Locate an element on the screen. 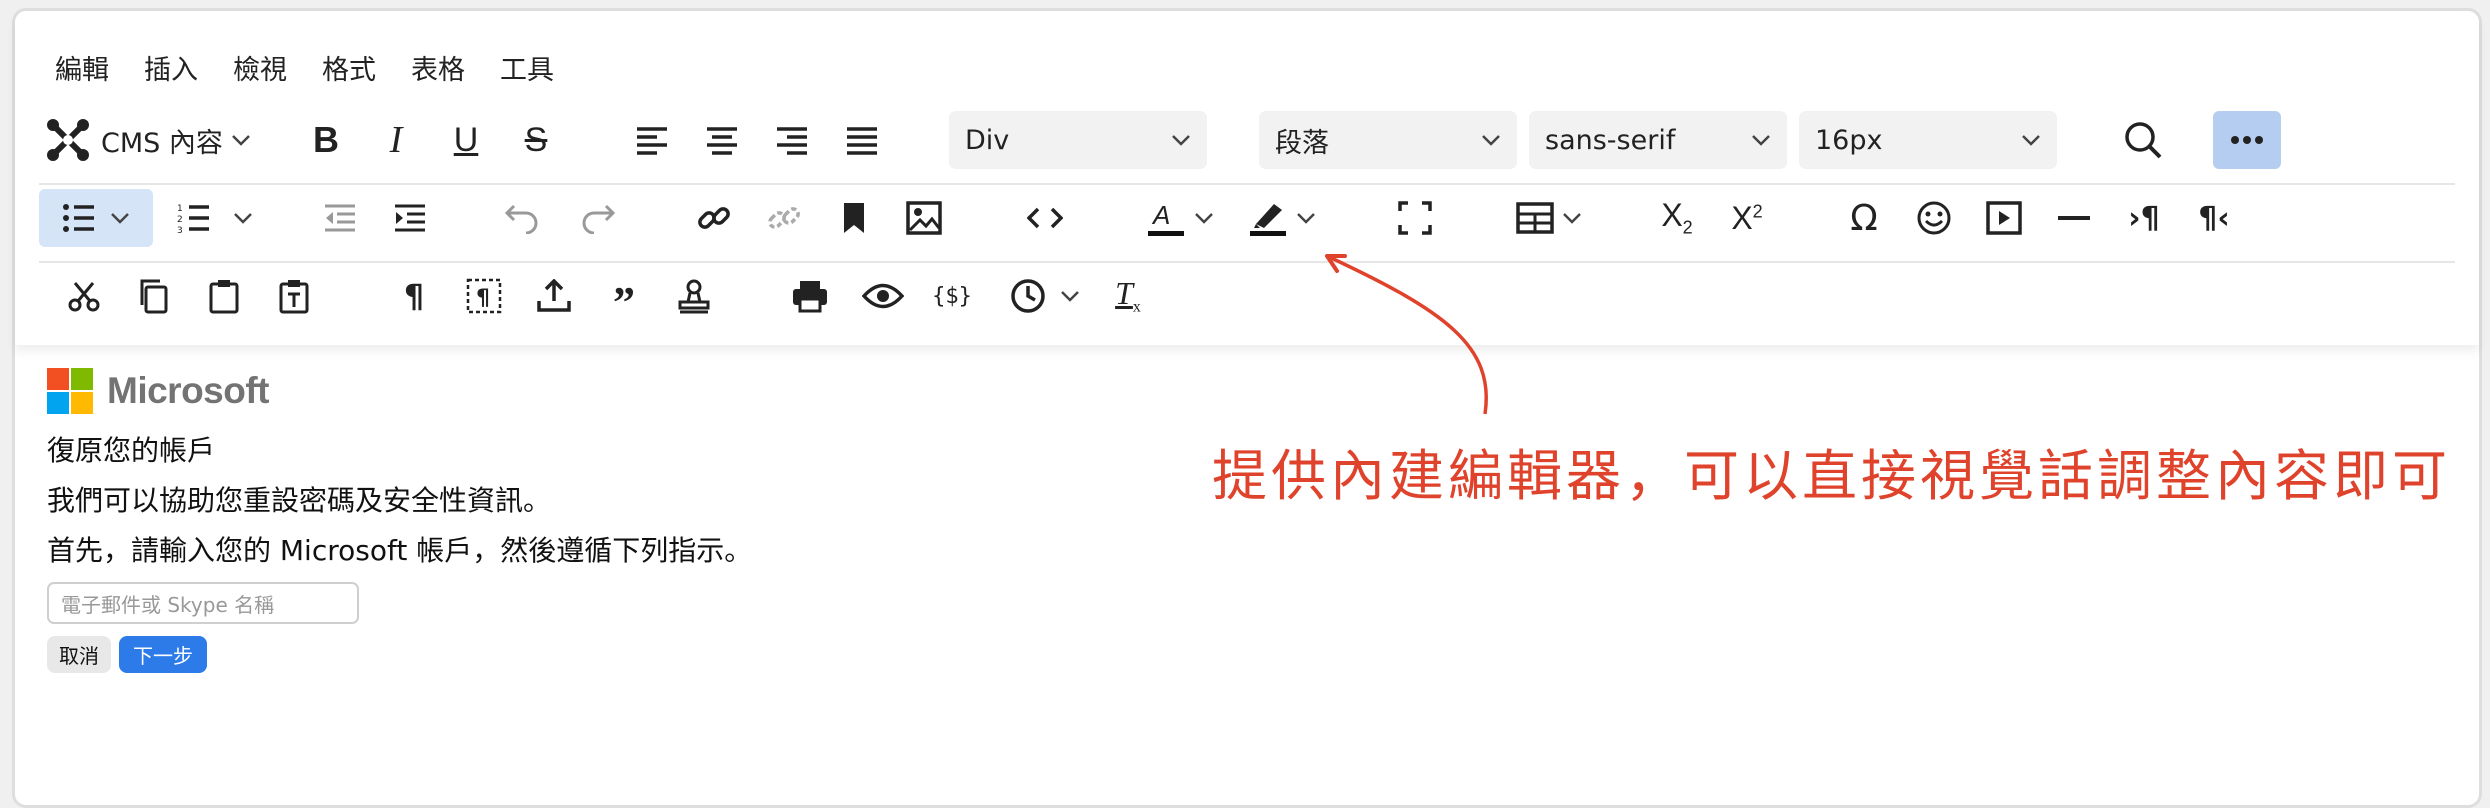 The height and width of the screenshot is (808, 2490). table-button is located at coordinates (1549, 218).